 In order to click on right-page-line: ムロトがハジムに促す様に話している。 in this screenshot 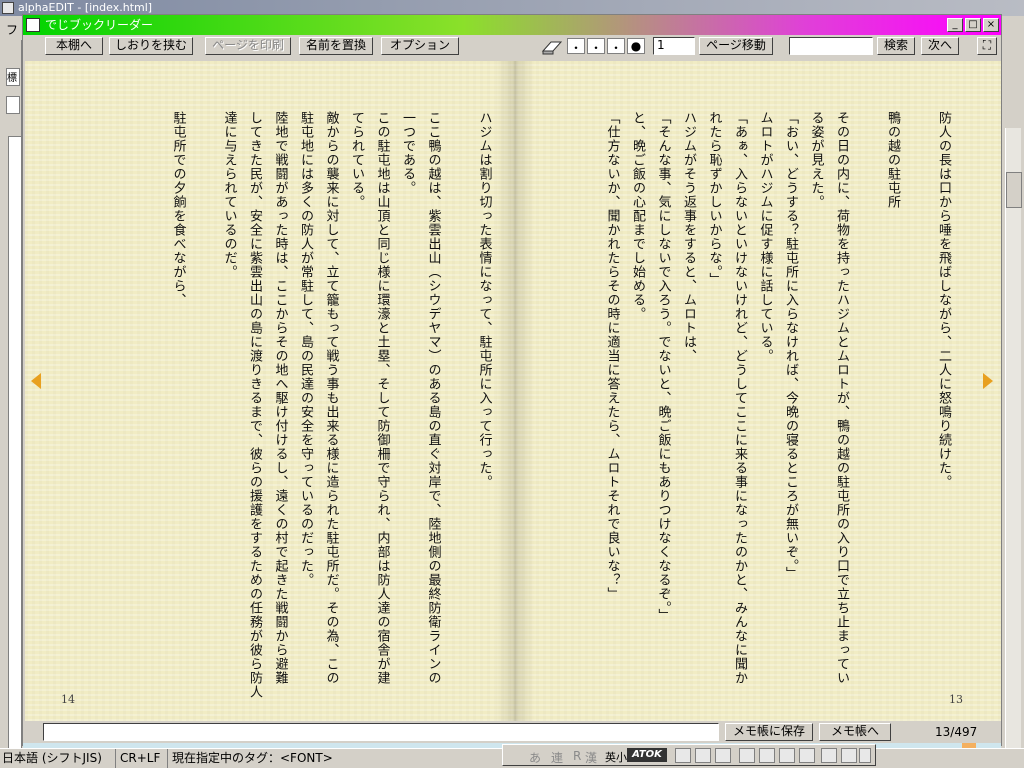, I will do `click(765, 237)`.